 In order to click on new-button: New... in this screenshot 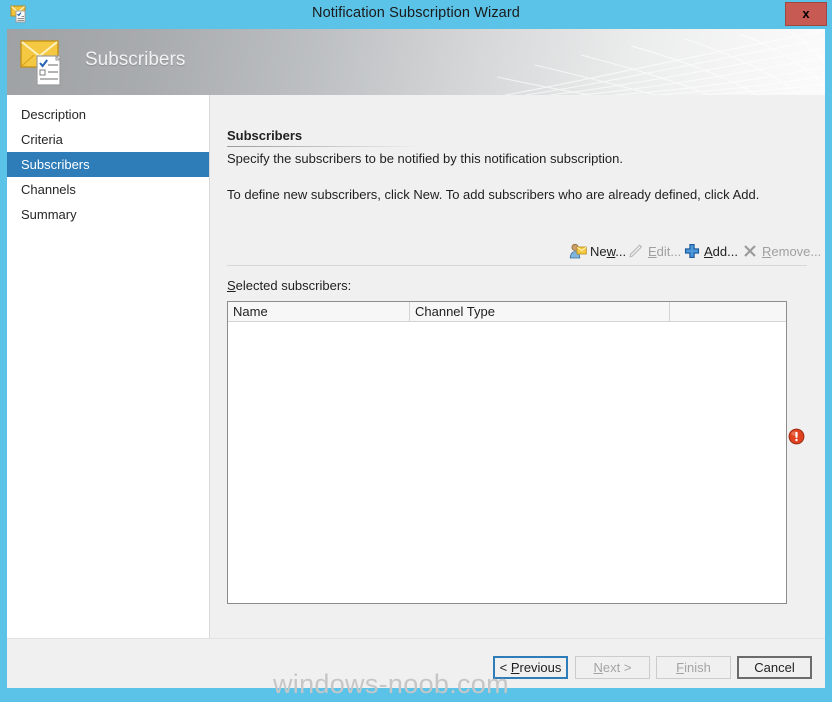, I will do `click(597, 251)`.